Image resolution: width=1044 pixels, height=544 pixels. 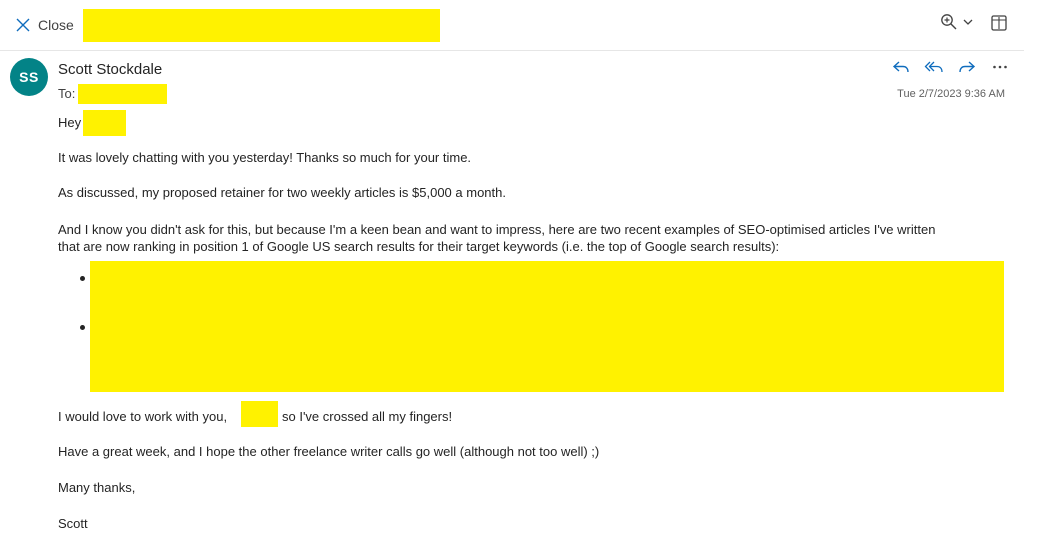 What do you see at coordinates (122, 94) in the screenshot?
I see `recipient-redacted` at bounding box center [122, 94].